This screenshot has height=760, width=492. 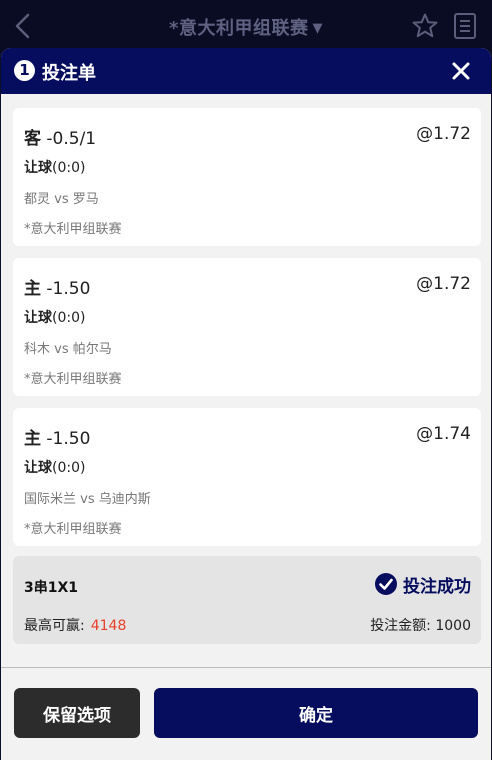 What do you see at coordinates (69, 139) in the screenshot?
I see `bet-line: -0.5/1` at bounding box center [69, 139].